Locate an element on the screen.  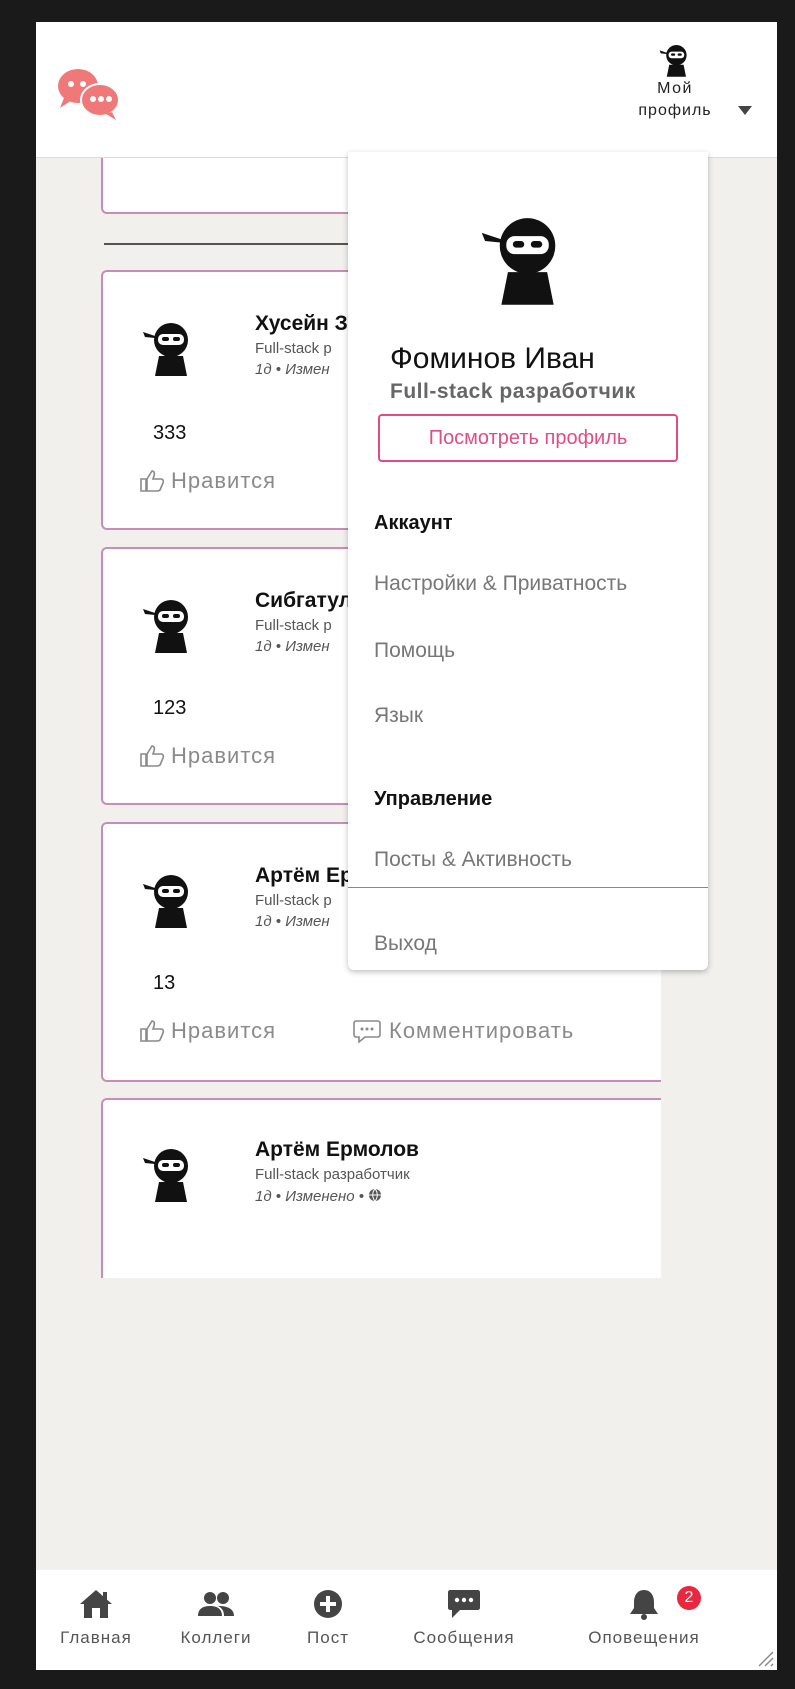
nav-label: Главная is located at coordinates (96, 1637).